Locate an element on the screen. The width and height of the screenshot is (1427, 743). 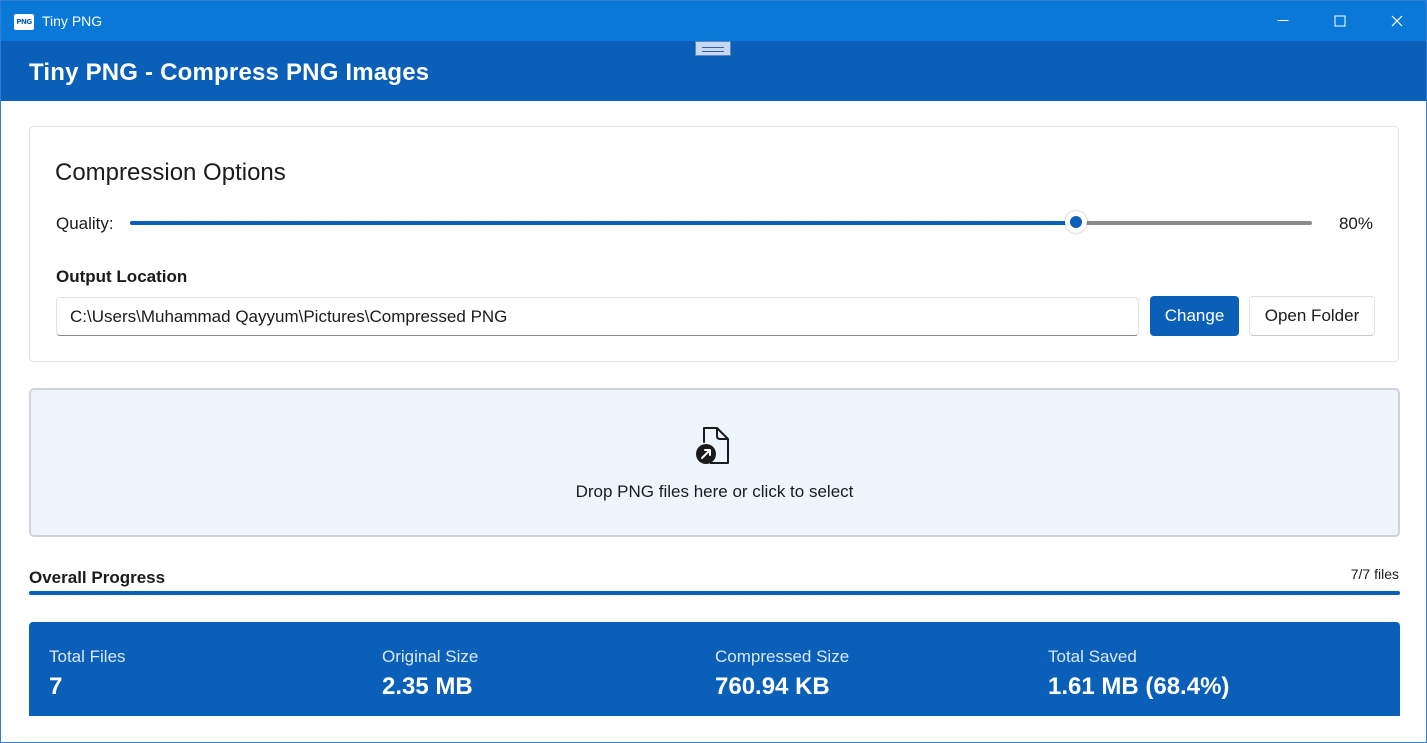
stat-label: Compressed Size is located at coordinates (782, 656).